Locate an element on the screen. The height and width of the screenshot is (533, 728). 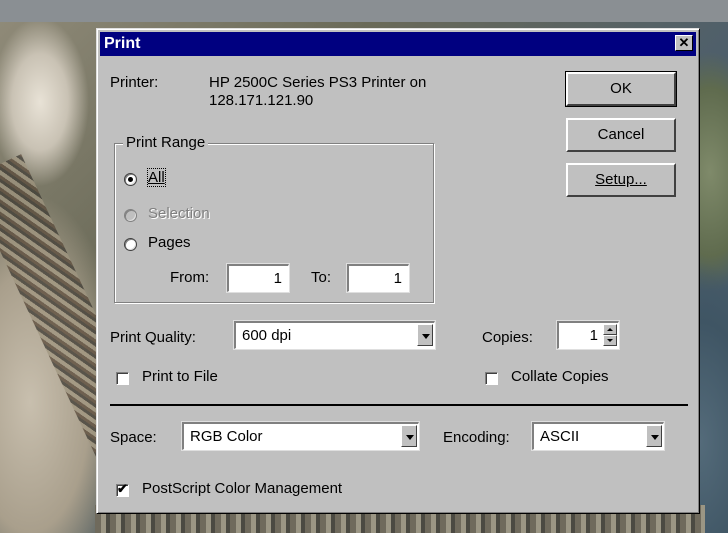
printer-label: Printer: is located at coordinates (134, 82).